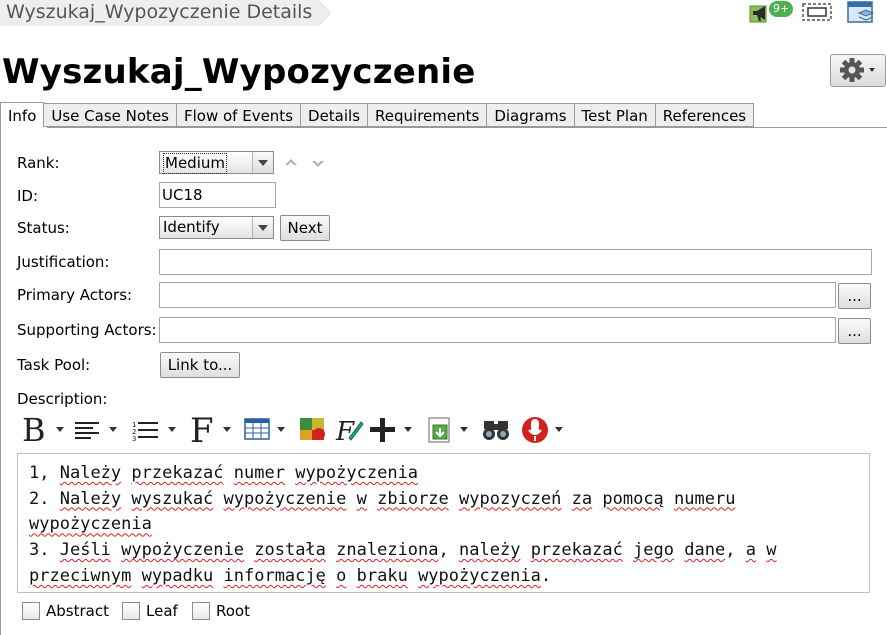  What do you see at coordinates (0, 381) in the screenshot?
I see `panel-border` at bounding box center [0, 381].